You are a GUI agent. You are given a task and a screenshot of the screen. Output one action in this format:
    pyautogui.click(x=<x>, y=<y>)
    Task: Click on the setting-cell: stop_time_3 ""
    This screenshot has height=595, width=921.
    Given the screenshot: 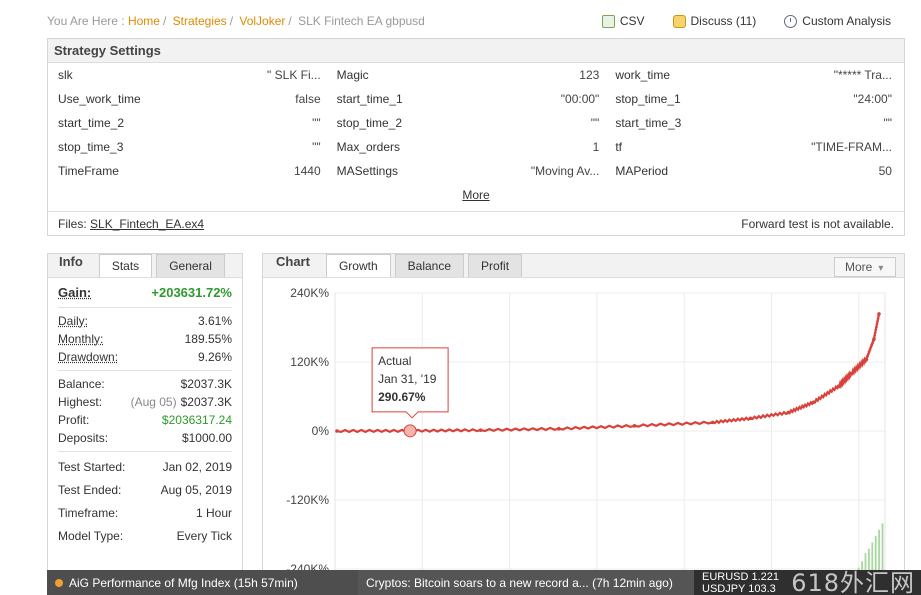 What is the action you would take?
    pyautogui.click(x=197, y=147)
    